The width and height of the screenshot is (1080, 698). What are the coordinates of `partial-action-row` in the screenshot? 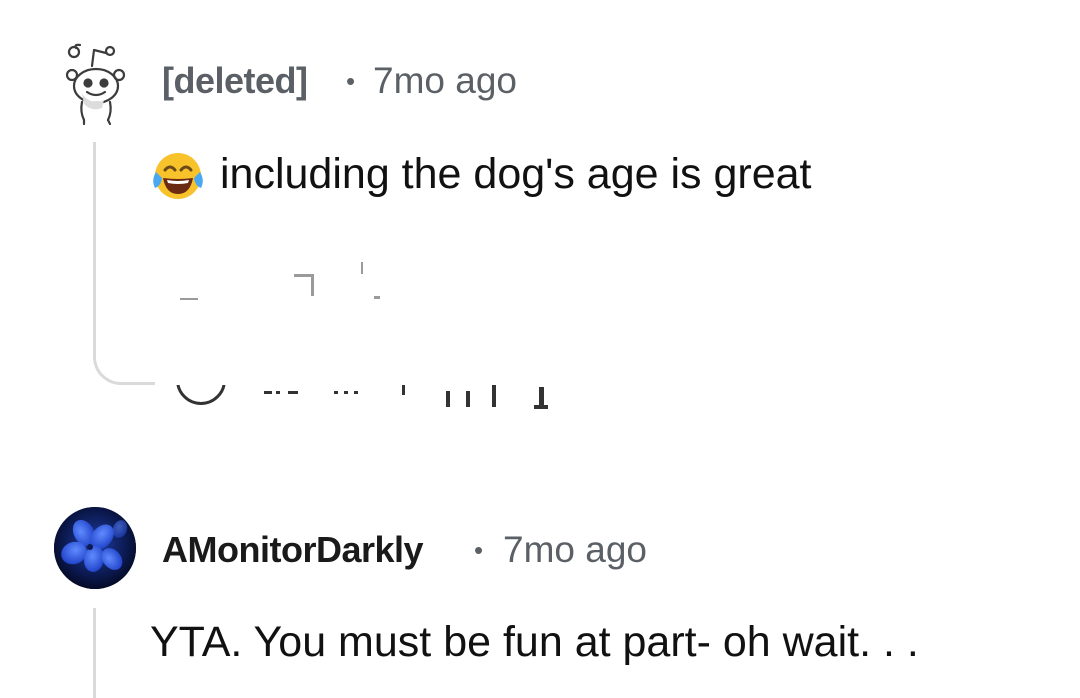 It's located at (371, 399).